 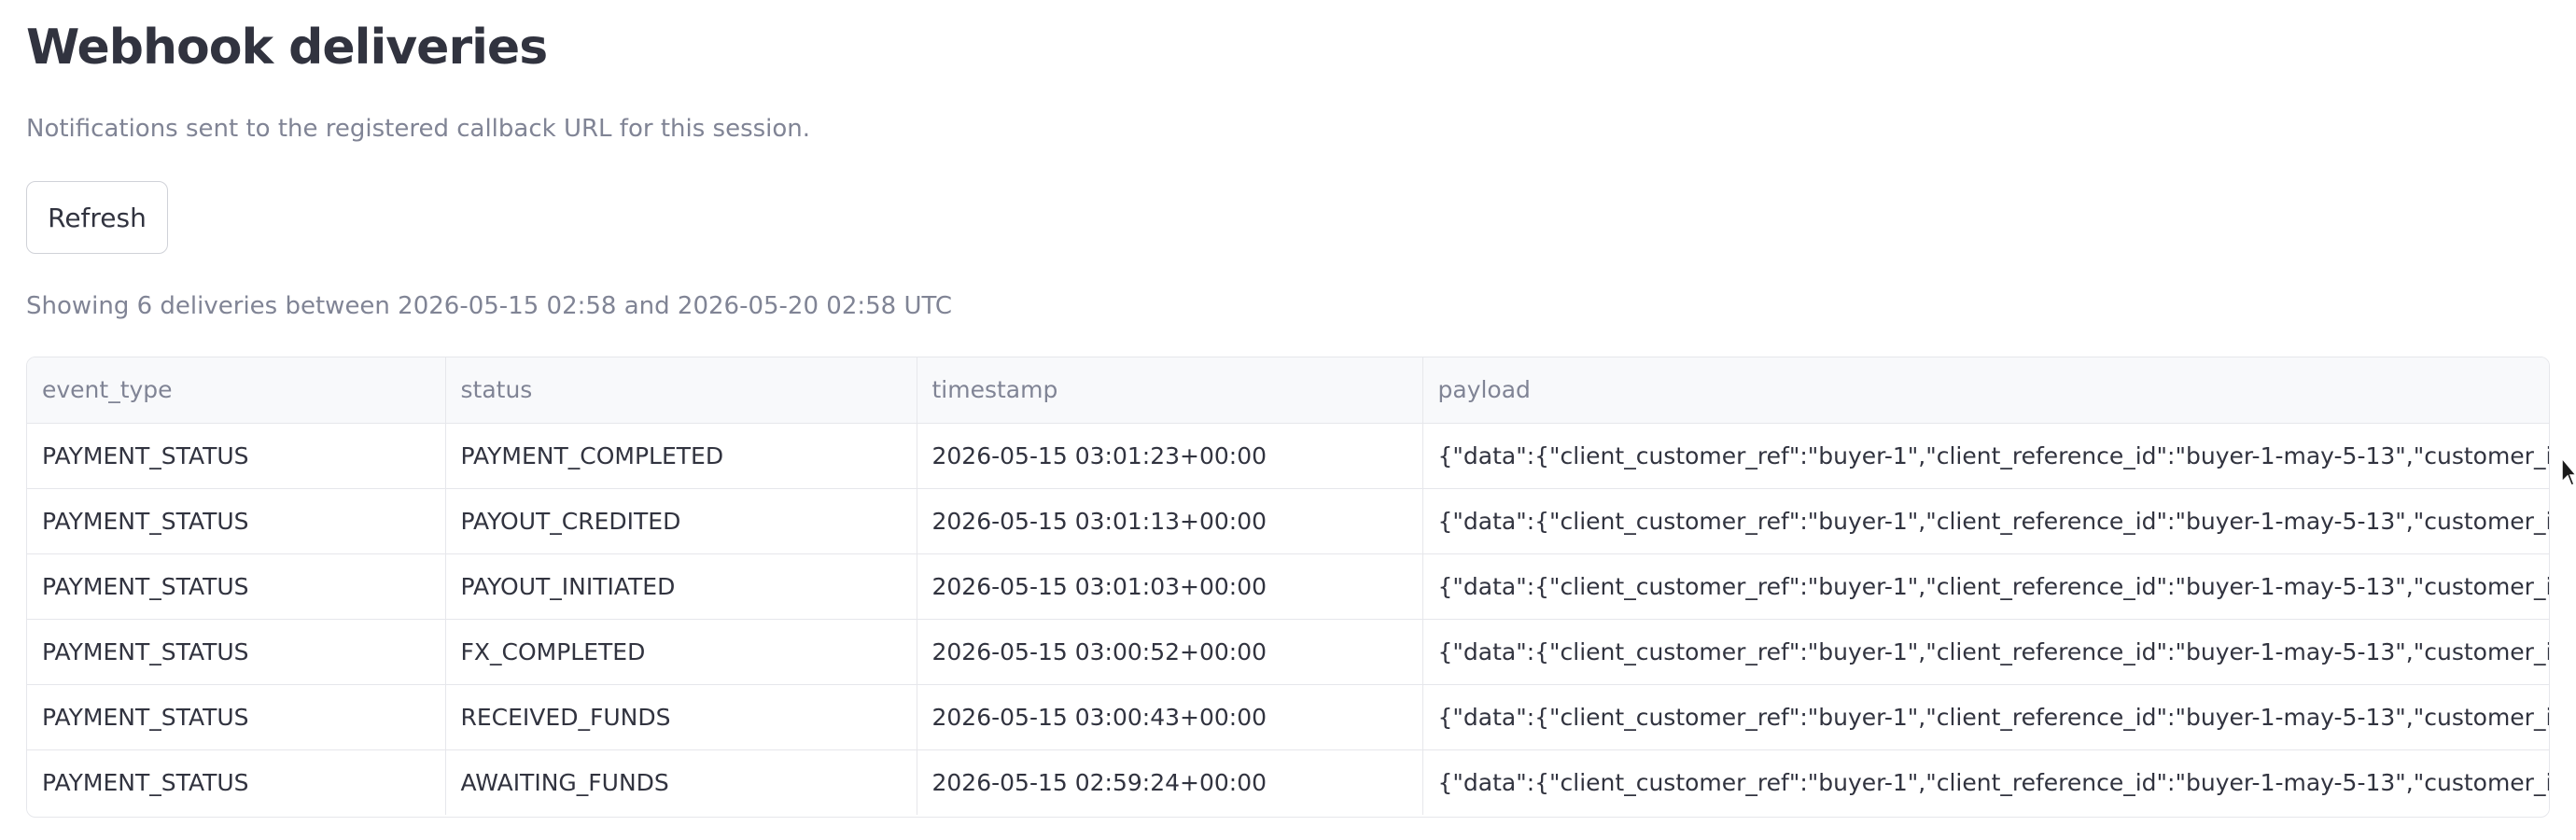 What do you see at coordinates (1170, 652) in the screenshot?
I see `cell-timestamp: 2026-05-15 03:00:52+00:00` at bounding box center [1170, 652].